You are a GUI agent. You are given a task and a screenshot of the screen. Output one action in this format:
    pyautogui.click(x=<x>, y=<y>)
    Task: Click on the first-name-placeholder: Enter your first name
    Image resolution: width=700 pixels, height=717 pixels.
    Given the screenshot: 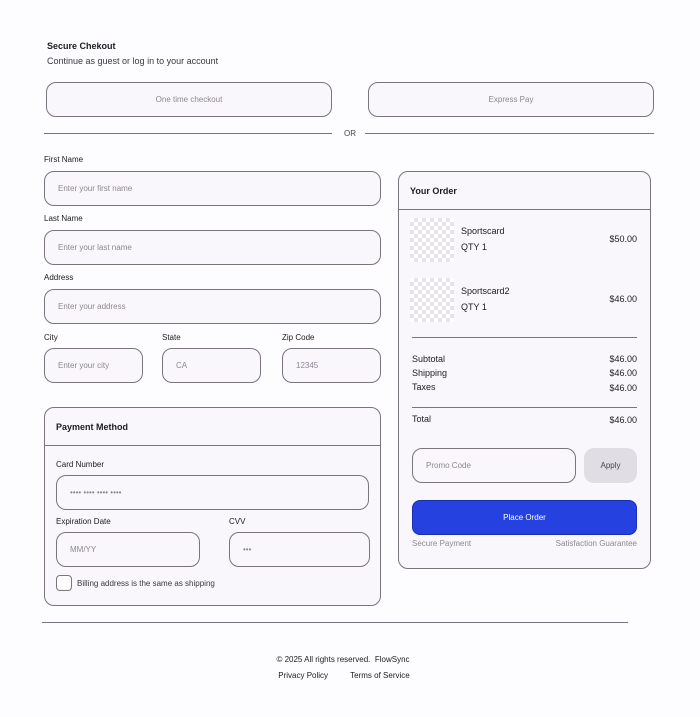 What is the action you would take?
    pyautogui.click(x=95, y=188)
    